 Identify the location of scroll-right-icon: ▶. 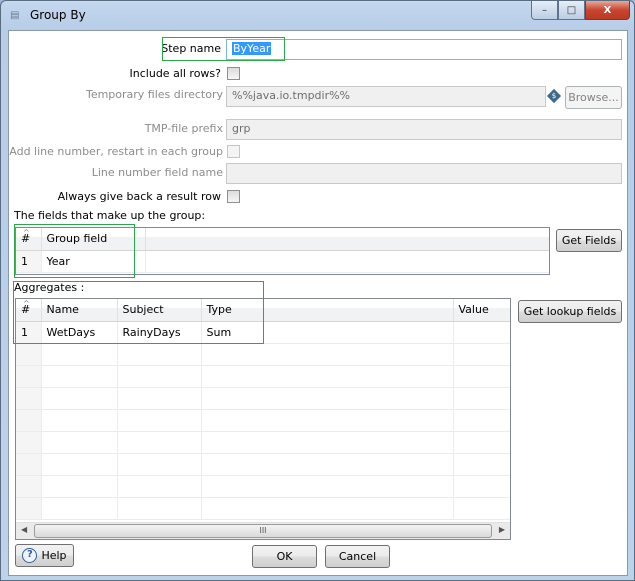
(502, 529).